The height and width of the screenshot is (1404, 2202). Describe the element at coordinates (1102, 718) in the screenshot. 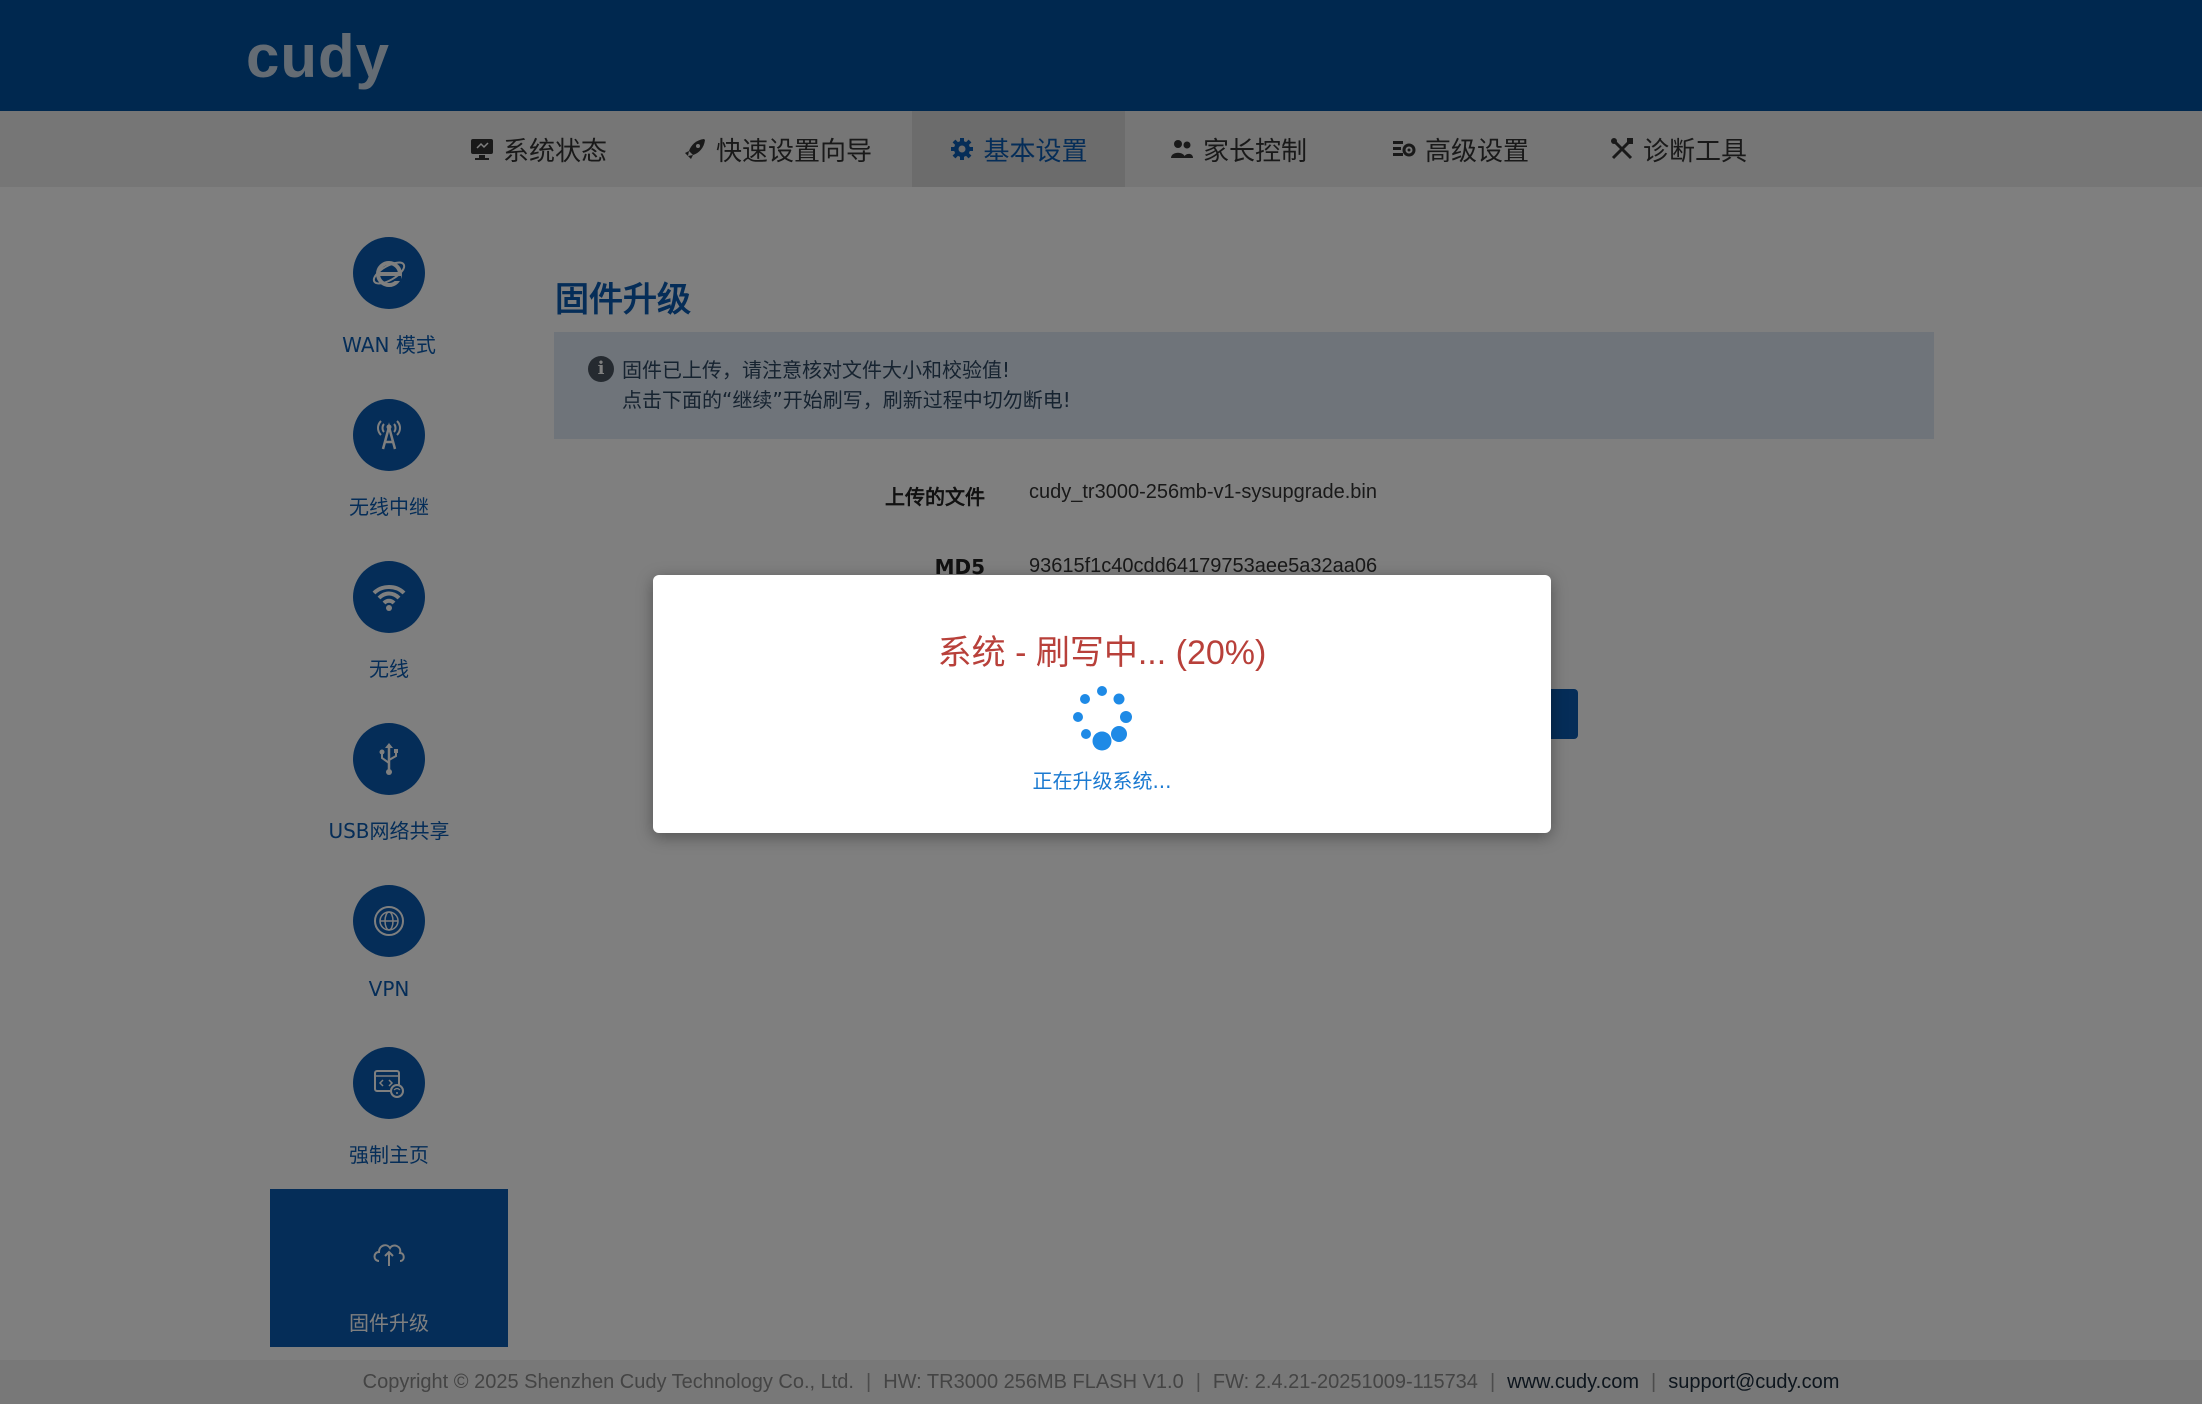

I see `loading-spinner-icon` at that location.